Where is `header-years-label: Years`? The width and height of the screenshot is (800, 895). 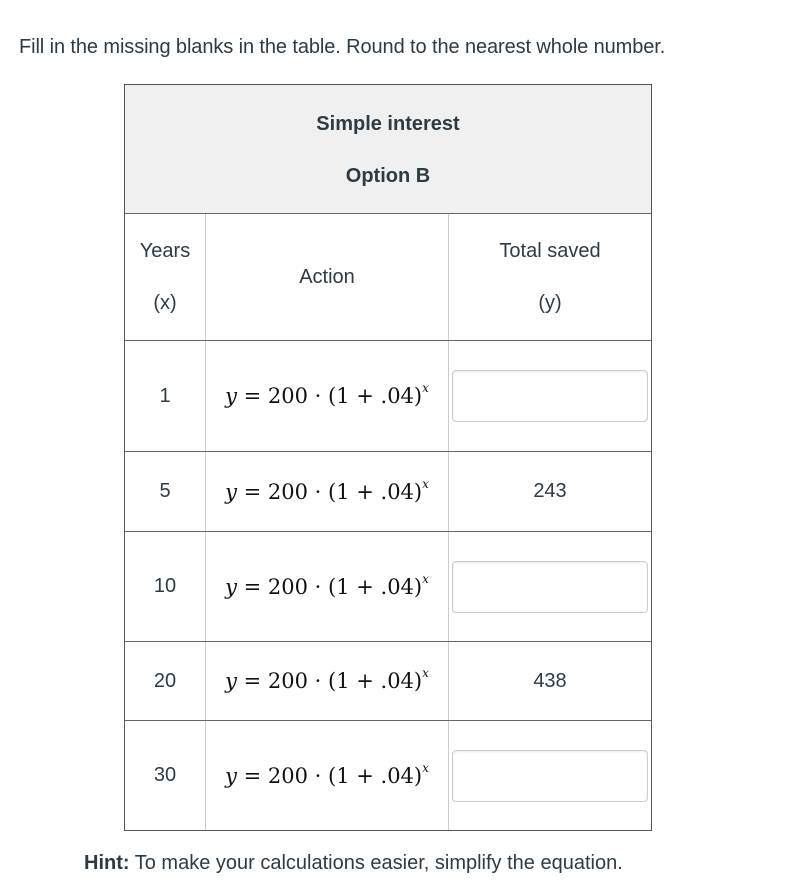 header-years-label: Years is located at coordinates (165, 251).